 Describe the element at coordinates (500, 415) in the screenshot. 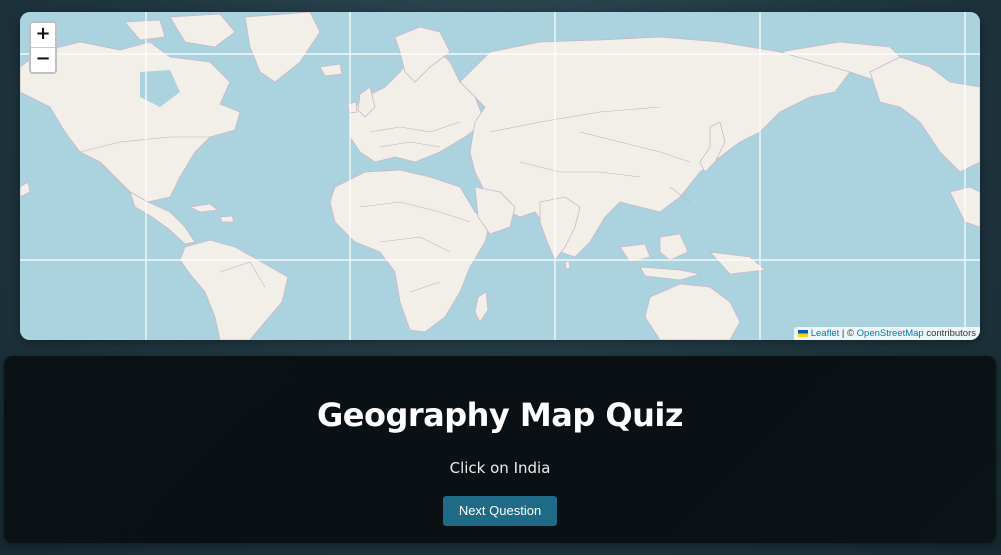

I see `page-title: Geography Map Quiz` at that location.